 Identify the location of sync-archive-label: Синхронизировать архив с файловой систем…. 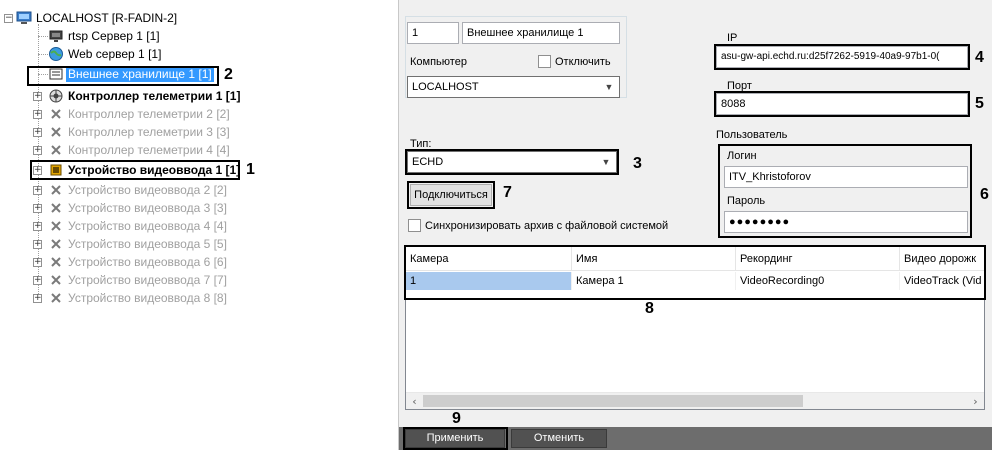
(547, 226).